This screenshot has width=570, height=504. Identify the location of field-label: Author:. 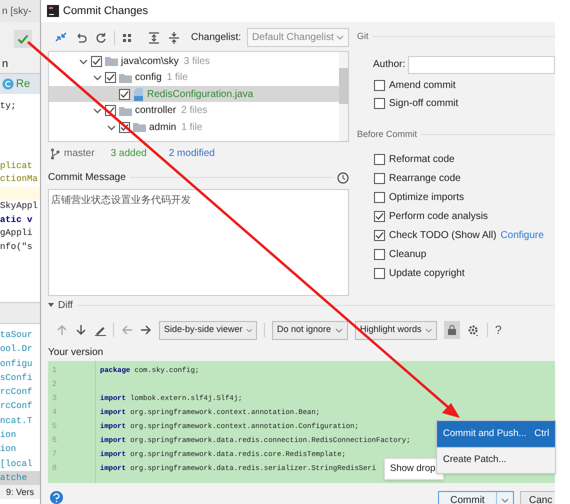
(389, 65).